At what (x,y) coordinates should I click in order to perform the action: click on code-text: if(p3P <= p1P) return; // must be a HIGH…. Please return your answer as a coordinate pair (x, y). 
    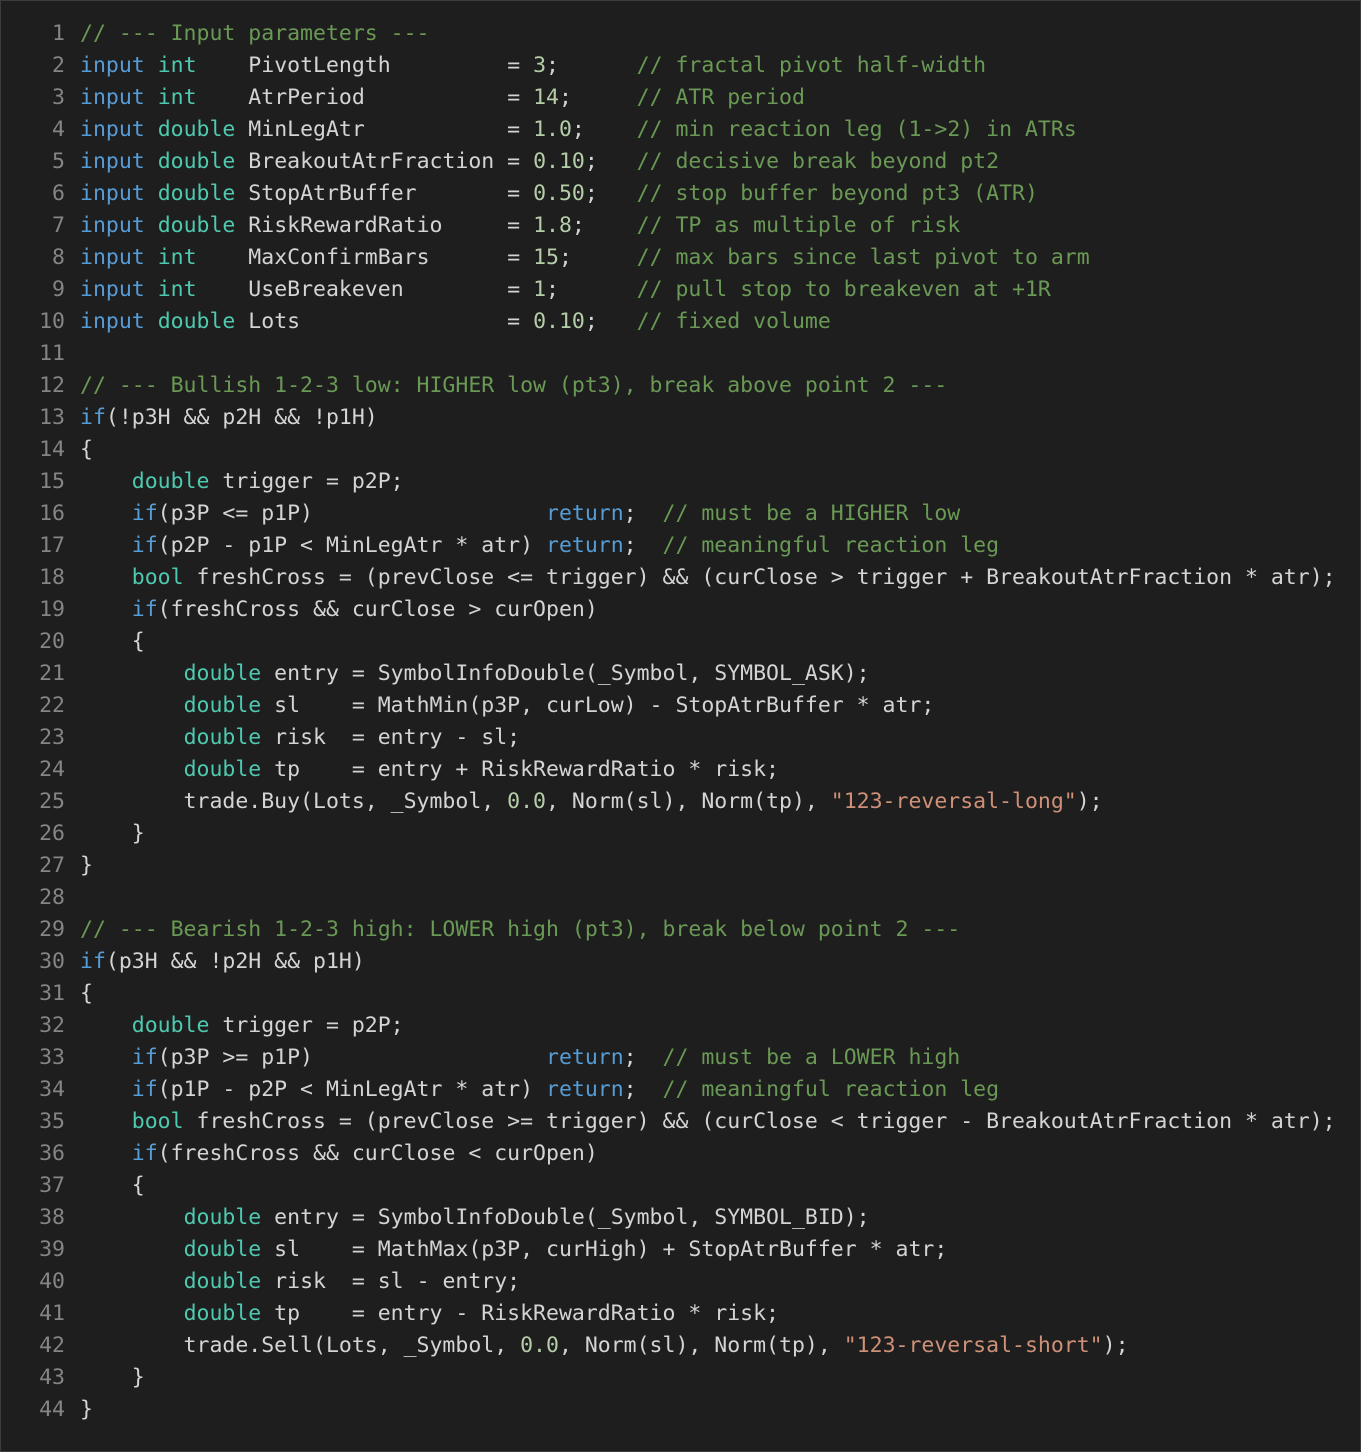
    Looking at the image, I should click on (520, 514).